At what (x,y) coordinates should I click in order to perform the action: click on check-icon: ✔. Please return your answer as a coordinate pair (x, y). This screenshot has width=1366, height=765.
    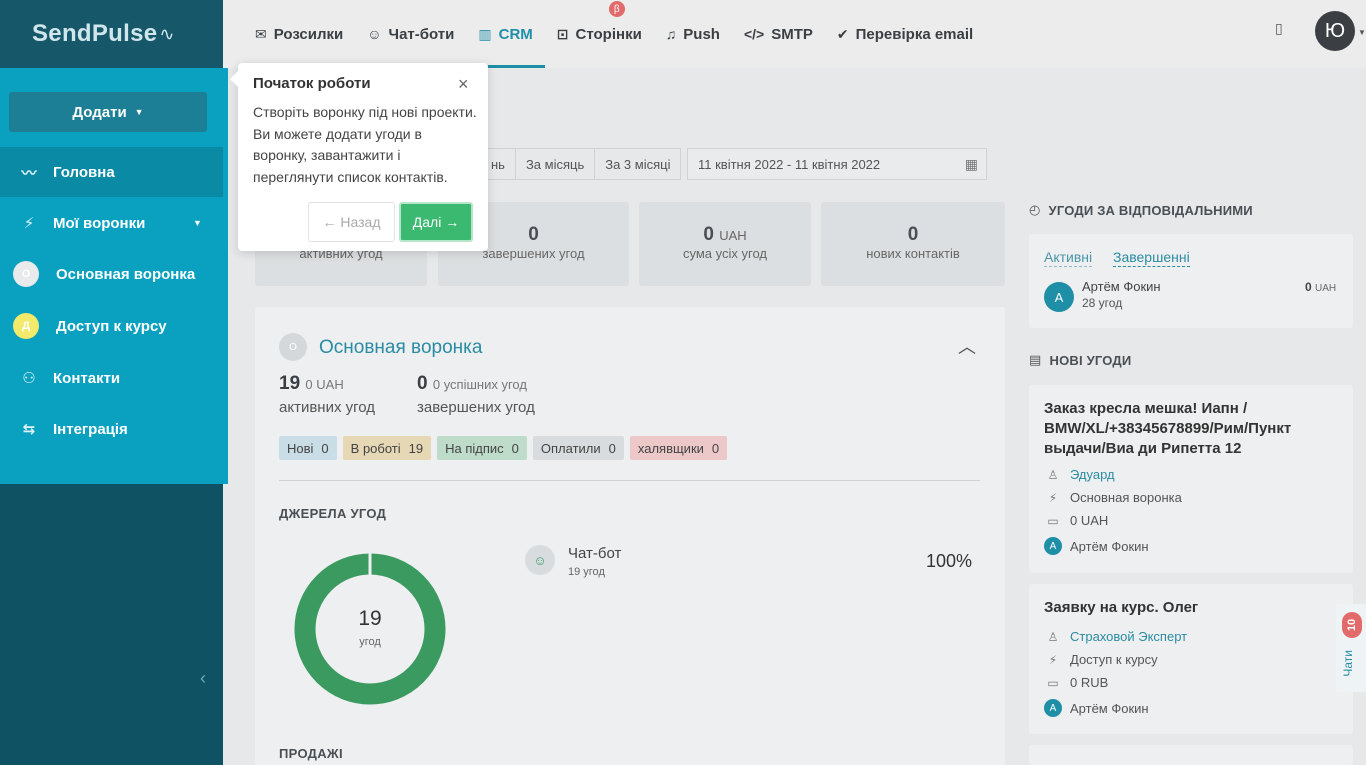
    Looking at the image, I should click on (842, 33).